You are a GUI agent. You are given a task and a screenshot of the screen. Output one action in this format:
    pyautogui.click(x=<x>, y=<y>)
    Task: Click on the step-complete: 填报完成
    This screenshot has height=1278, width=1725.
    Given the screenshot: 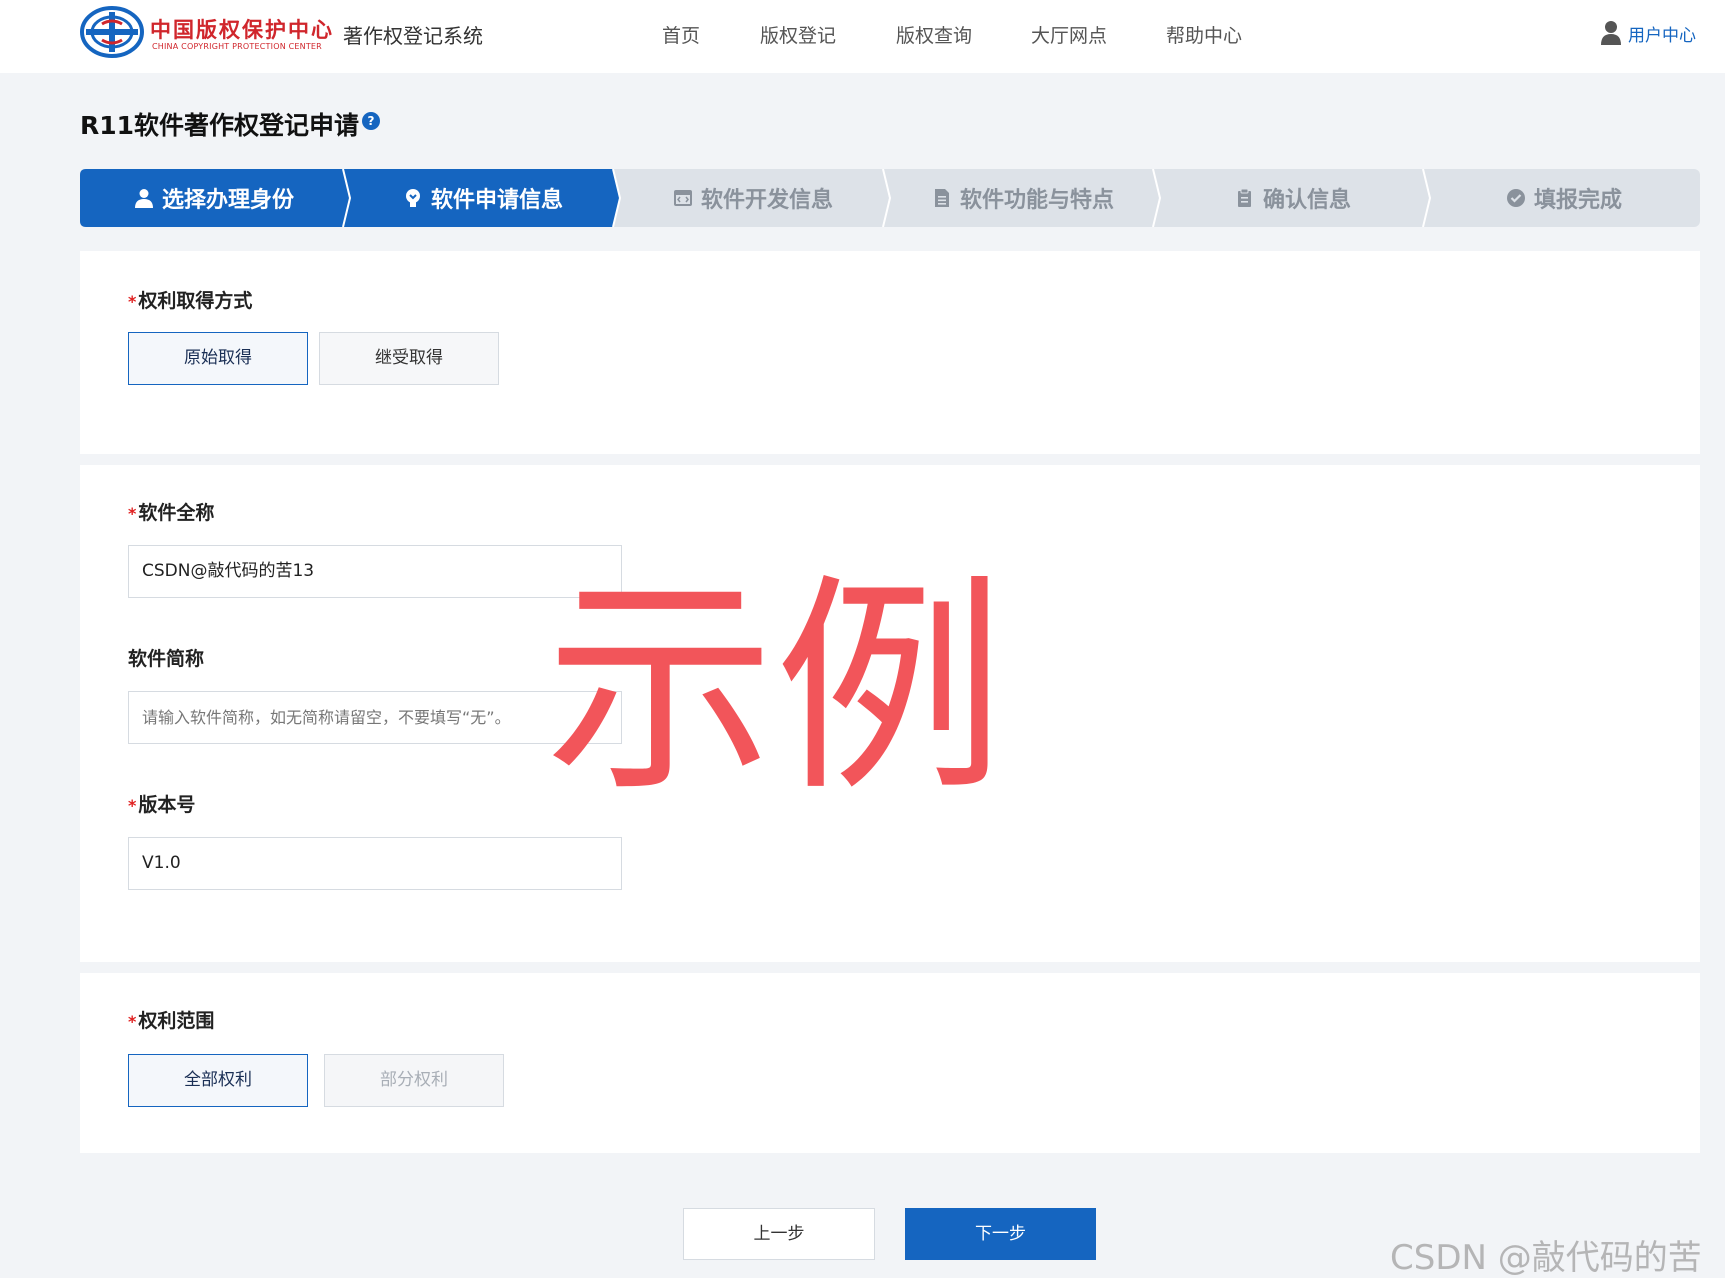 What is the action you would take?
    pyautogui.click(x=1564, y=198)
    